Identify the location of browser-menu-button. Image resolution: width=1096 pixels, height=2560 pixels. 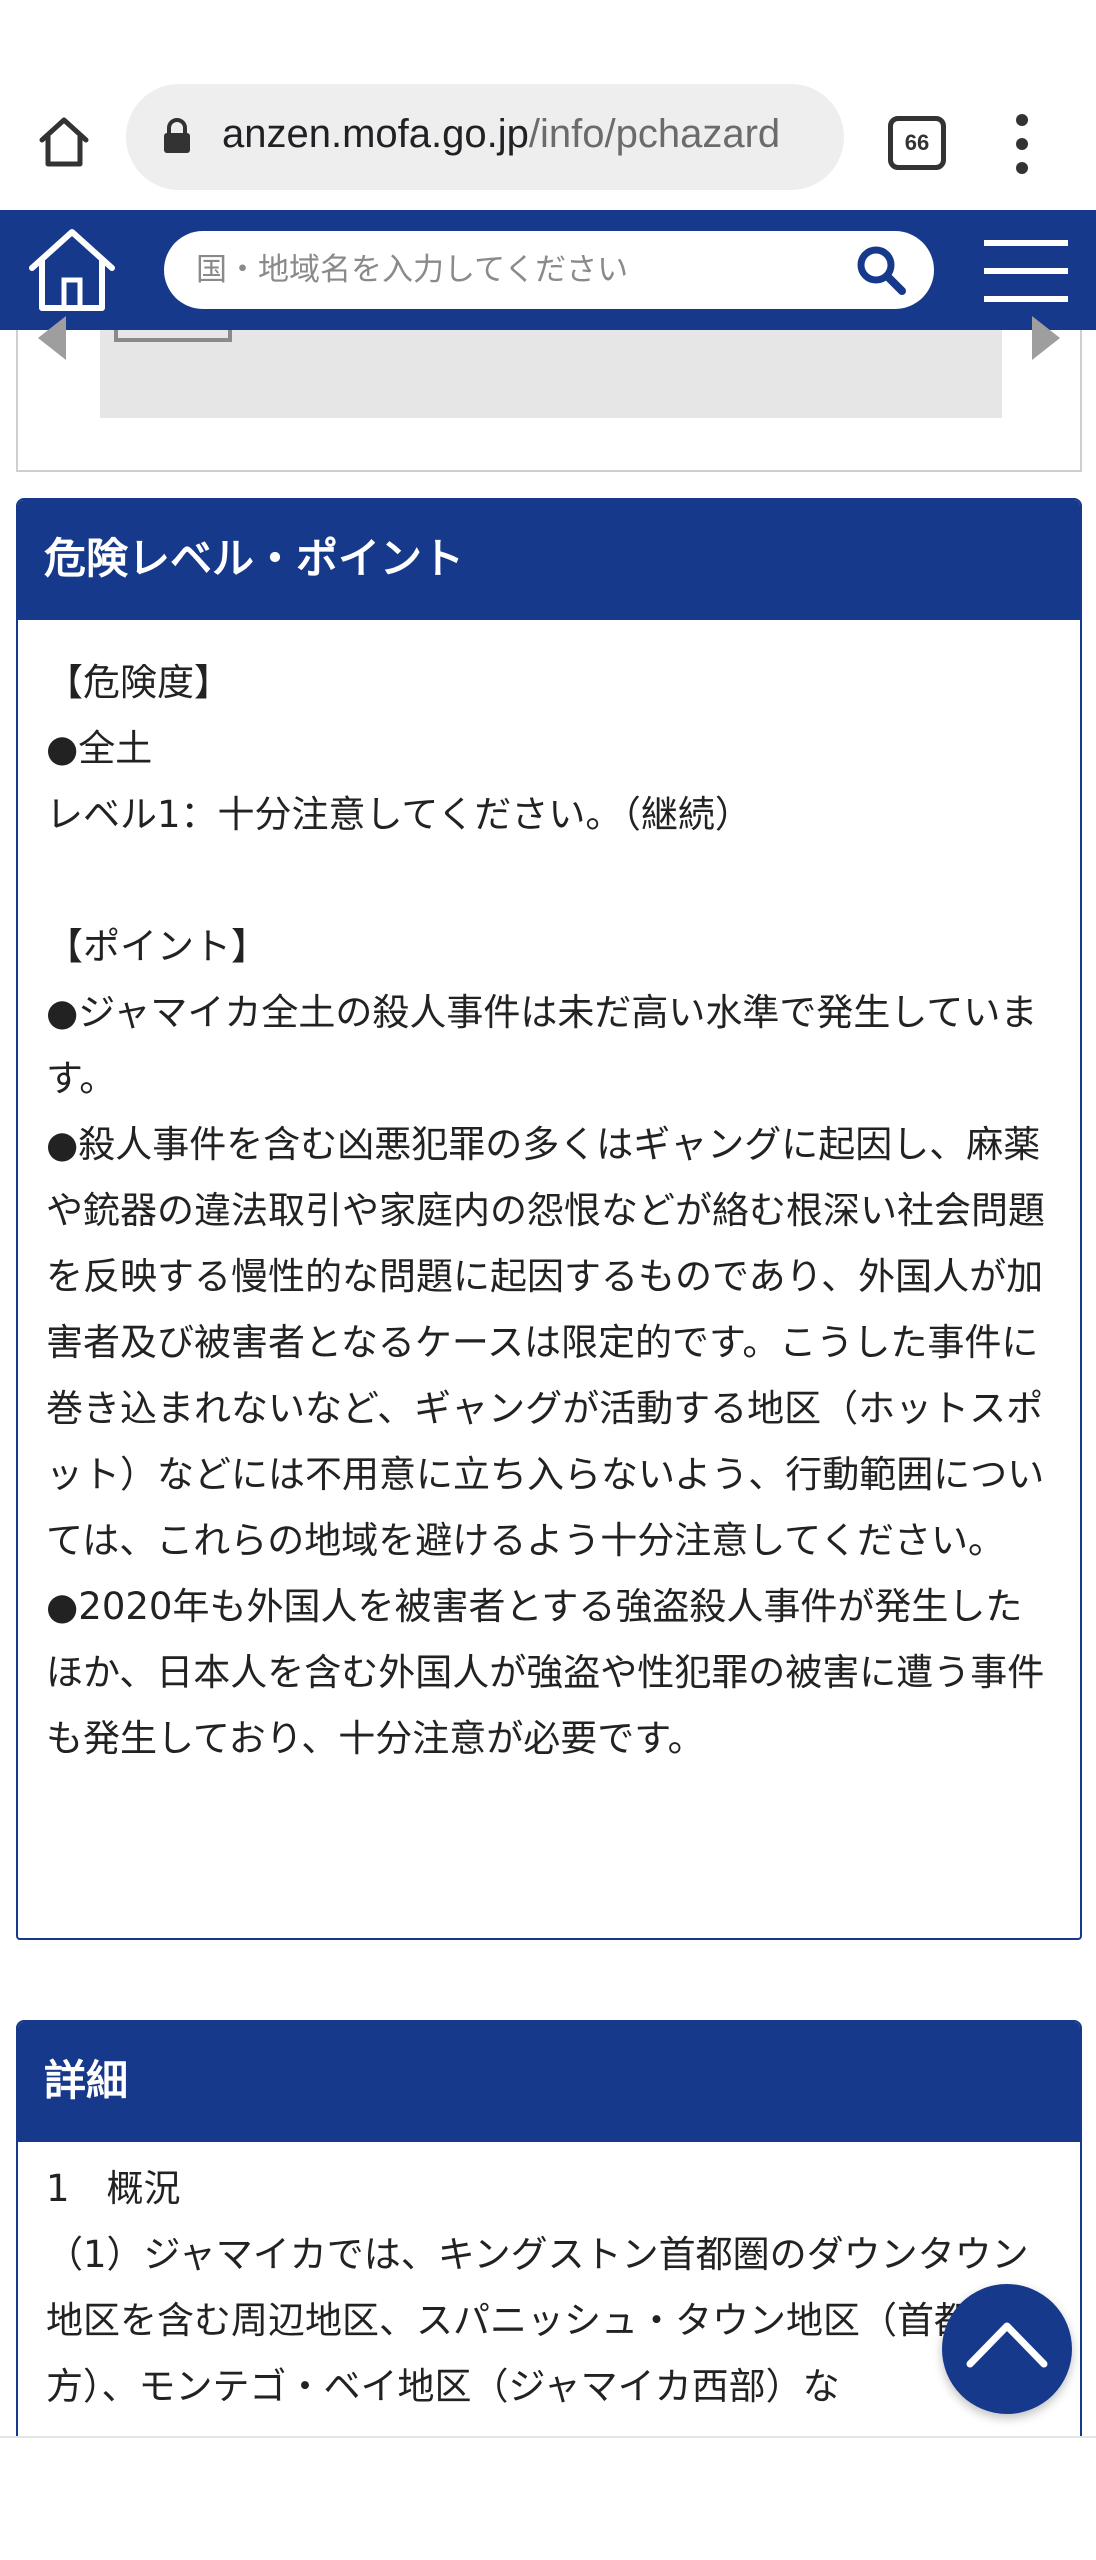
(1022, 144).